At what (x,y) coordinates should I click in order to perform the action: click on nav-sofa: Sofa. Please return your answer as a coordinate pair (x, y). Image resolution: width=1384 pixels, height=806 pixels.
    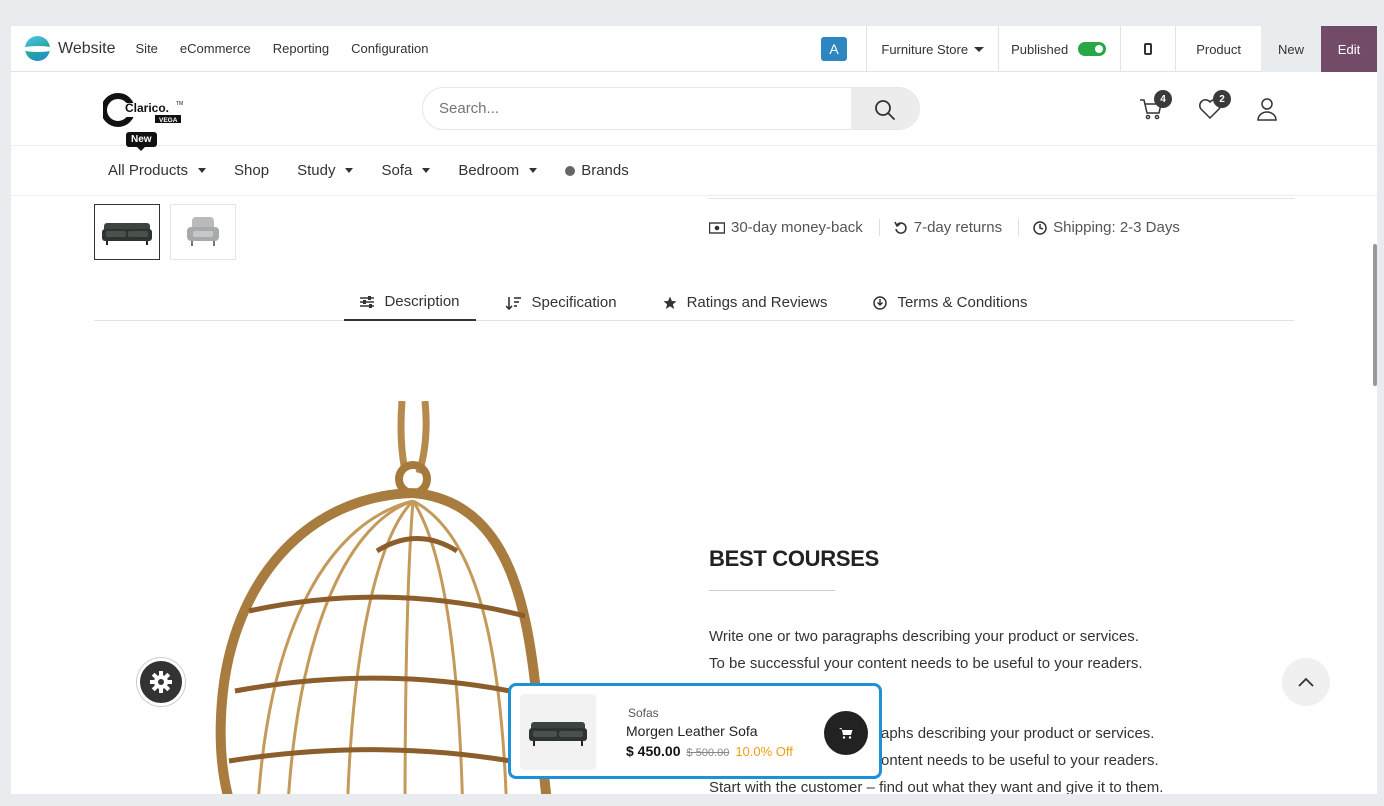
    Looking at the image, I should click on (406, 170).